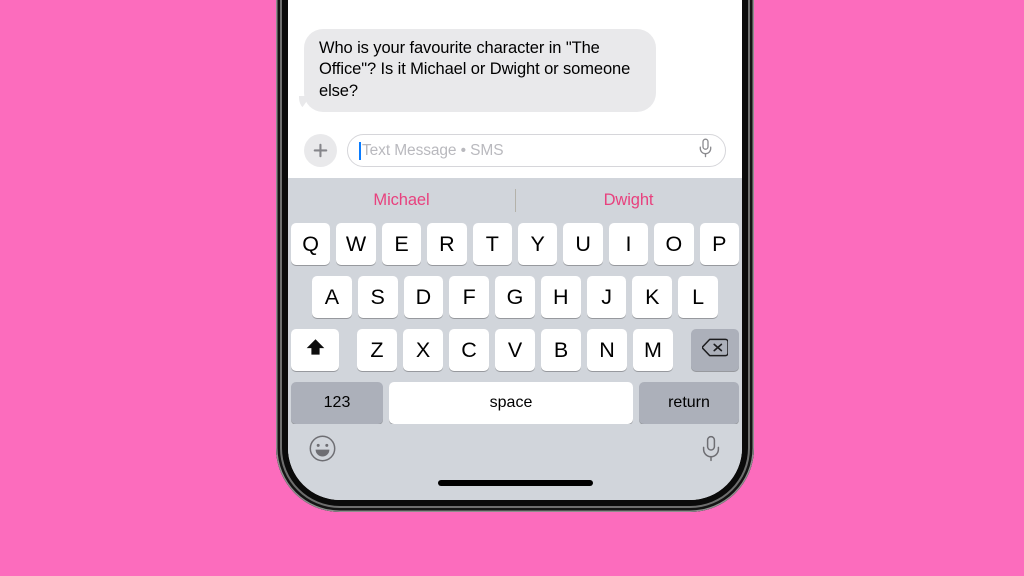  I want to click on keyboard-row-1: Q W E R T Y U I O P, so click(515, 244).